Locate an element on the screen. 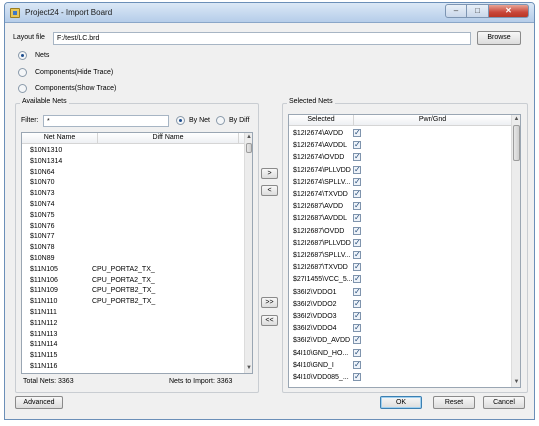 The image size is (539, 426). minimize-button: – is located at coordinates (456, 11).